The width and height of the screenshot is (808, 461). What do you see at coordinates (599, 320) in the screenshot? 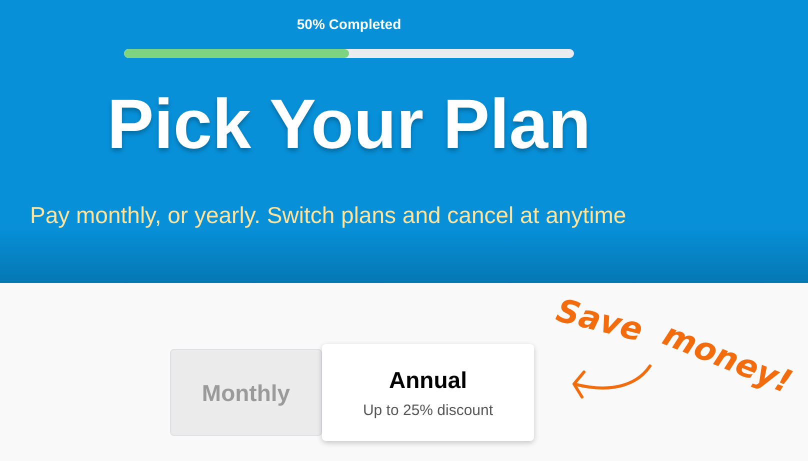
I see `callout-text: Save` at bounding box center [599, 320].